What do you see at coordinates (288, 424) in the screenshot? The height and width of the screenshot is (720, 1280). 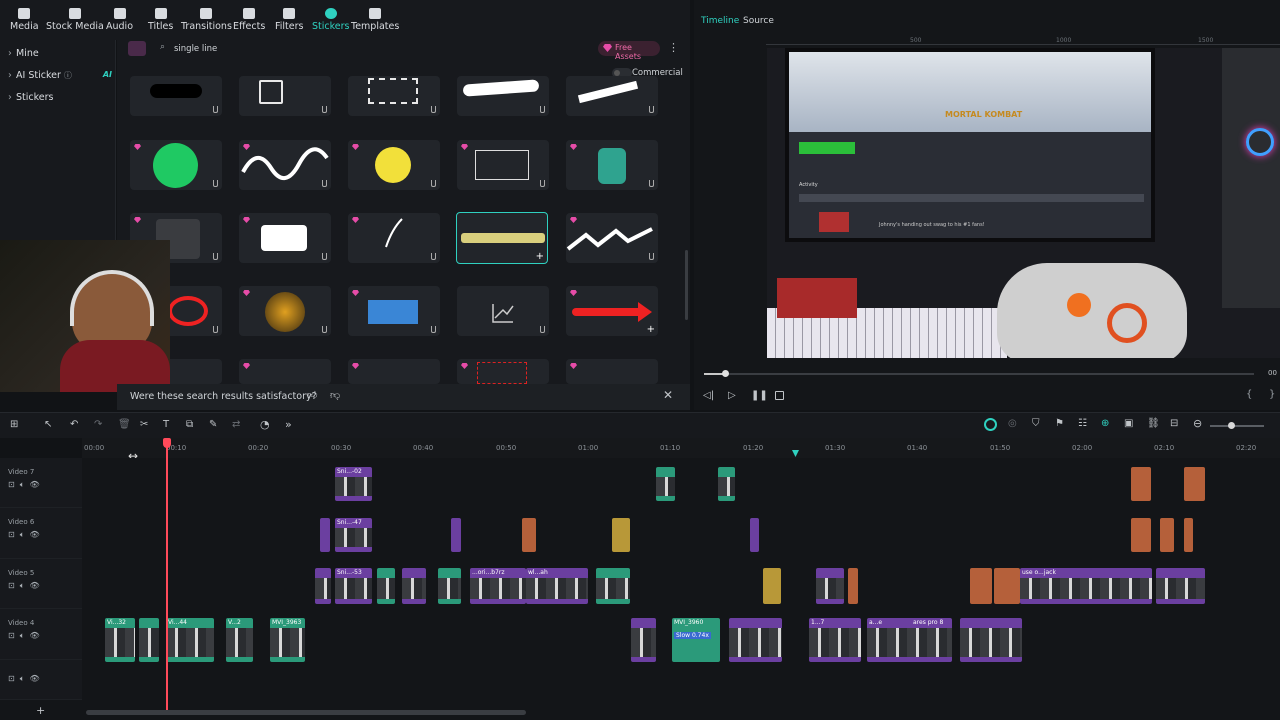 I see `more-tools-icon: »` at bounding box center [288, 424].